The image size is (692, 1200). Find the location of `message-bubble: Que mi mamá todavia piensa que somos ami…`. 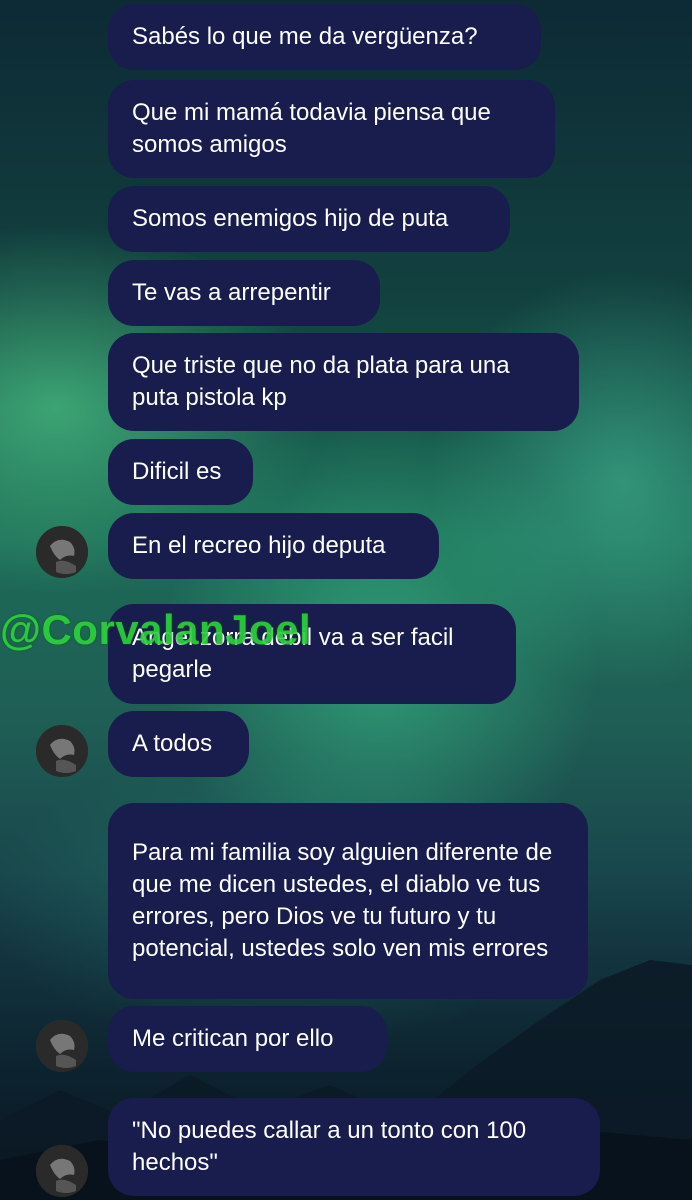

message-bubble: Que mi mamá todavia piensa que somos ami… is located at coordinates (331, 129).